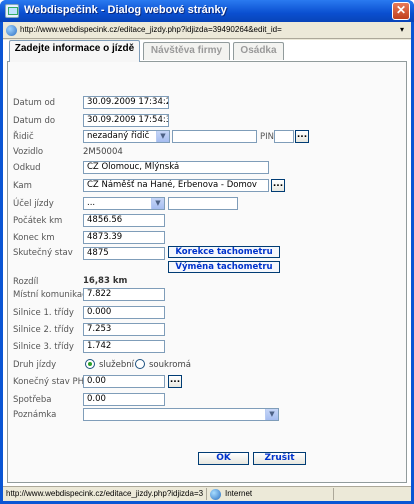 The height and width of the screenshot is (504, 414). Describe the element at coordinates (103, 152) in the screenshot. I see `vozidlo-value: 2M50004` at that location.